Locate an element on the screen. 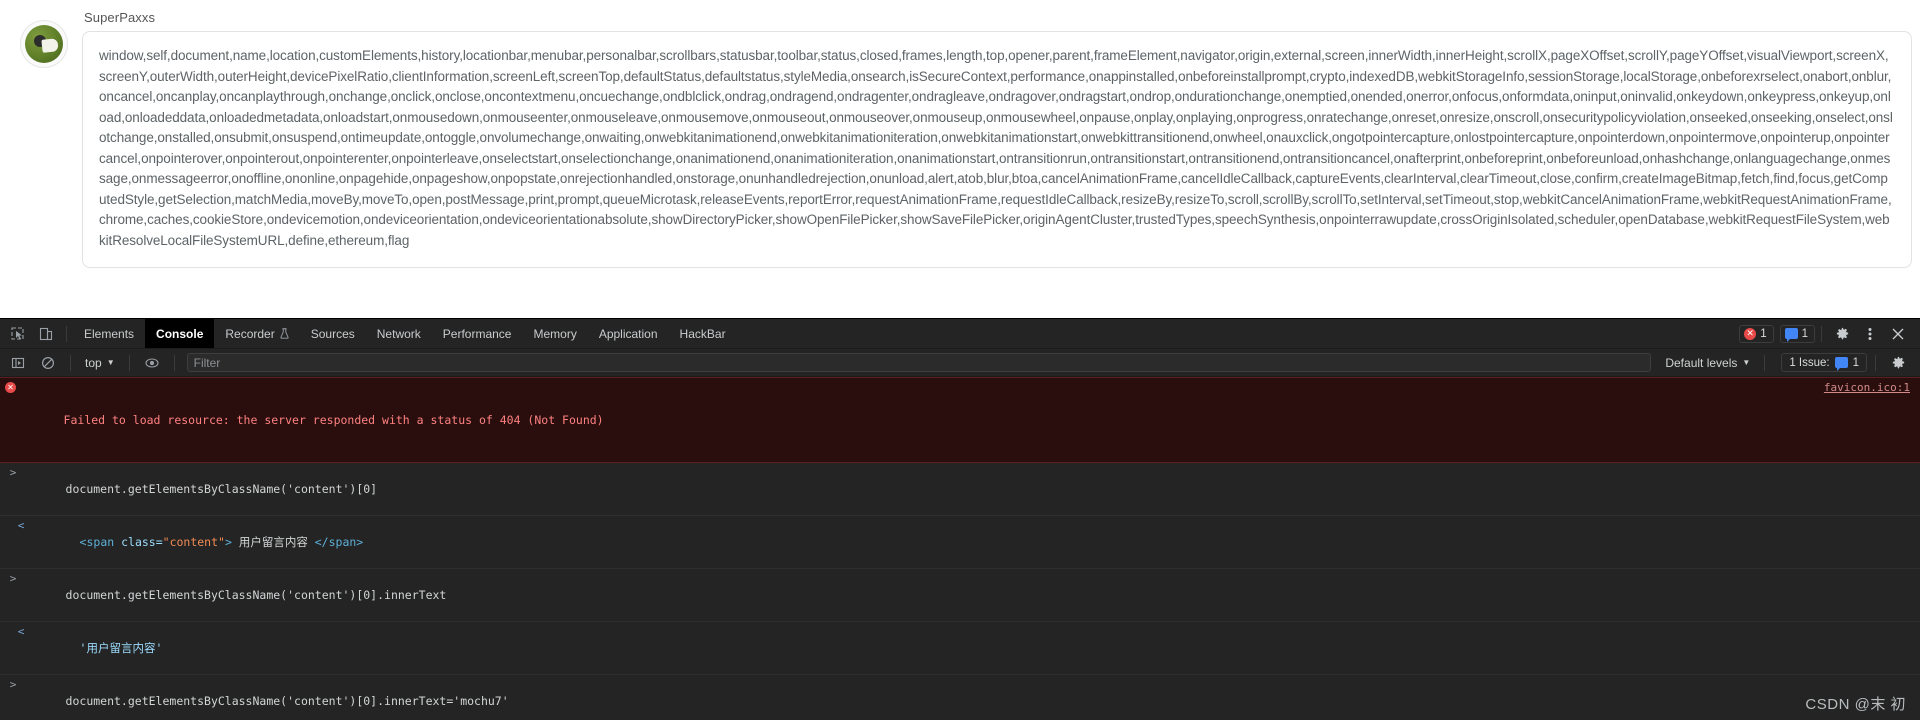 The height and width of the screenshot is (720, 1920). avatar-image is located at coordinates (44, 44).